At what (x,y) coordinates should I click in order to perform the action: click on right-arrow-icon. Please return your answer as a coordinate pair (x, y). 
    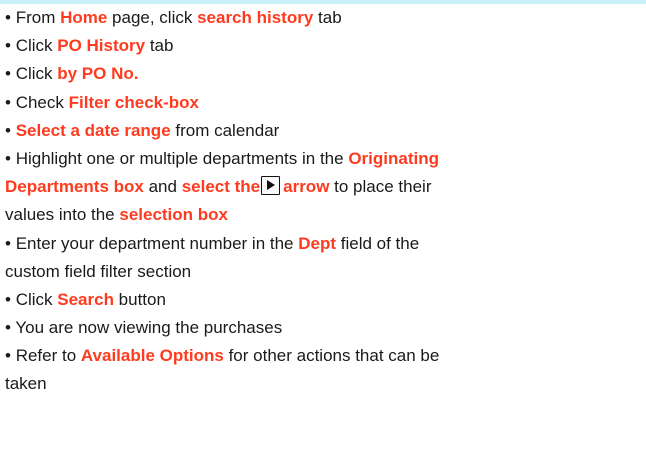
    Looking at the image, I should click on (271, 186).